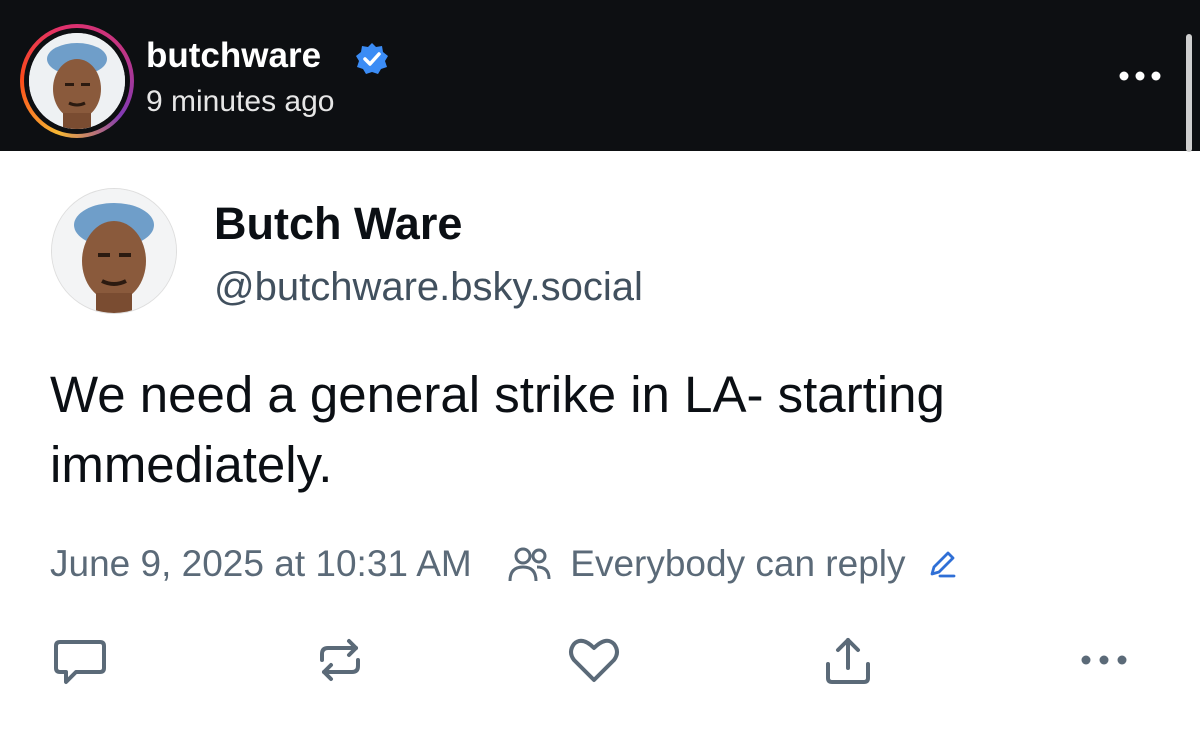 The image size is (1200, 733). Describe the element at coordinates (594, 660) in the screenshot. I see `heart-icon` at that location.